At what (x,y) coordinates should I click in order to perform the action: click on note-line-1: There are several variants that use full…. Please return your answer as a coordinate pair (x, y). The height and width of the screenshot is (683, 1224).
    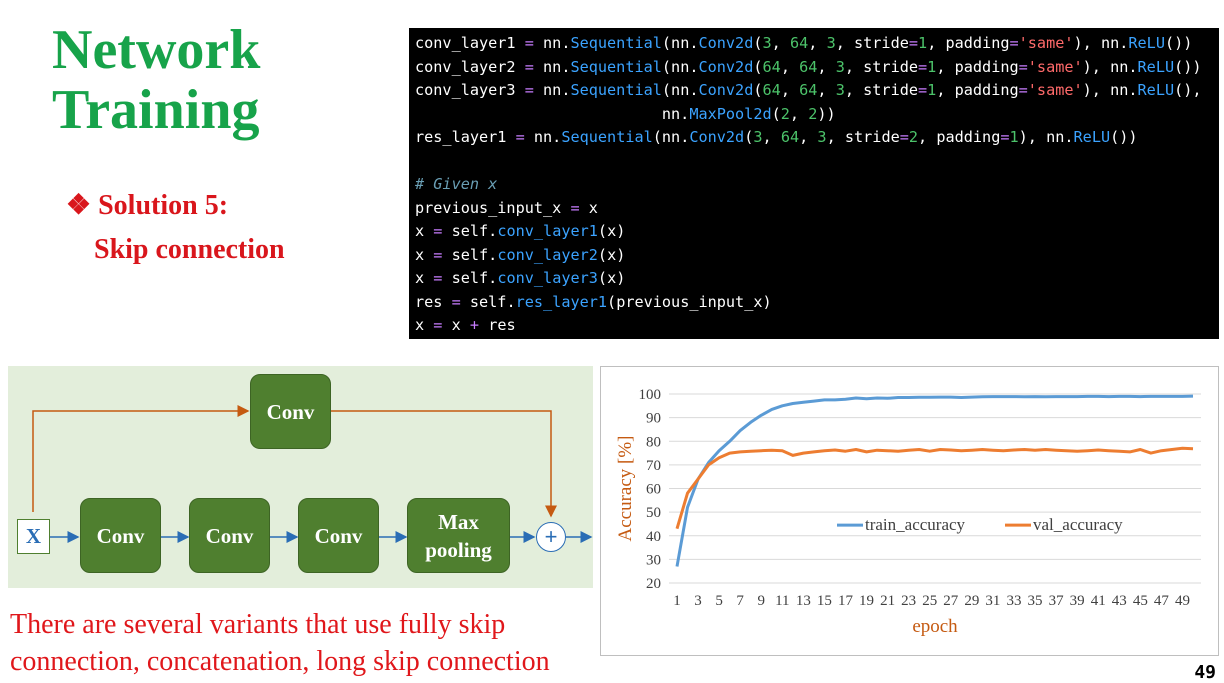
    Looking at the image, I should click on (258, 624).